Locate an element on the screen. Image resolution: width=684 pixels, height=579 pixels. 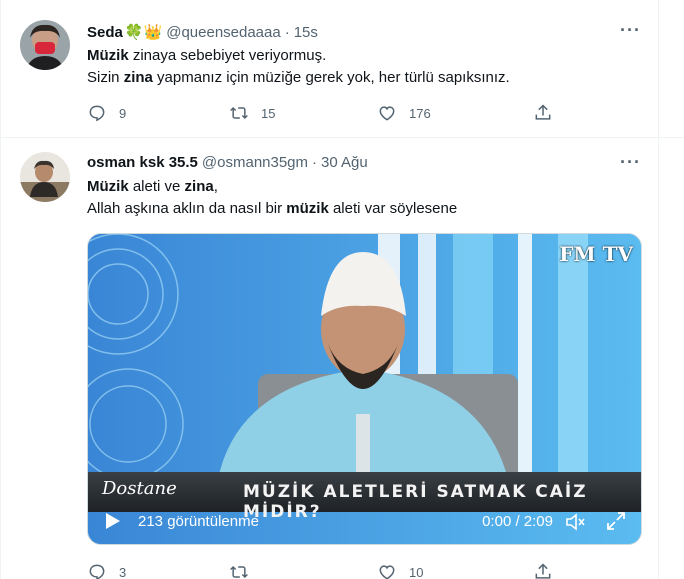
volume-icon is located at coordinates (576, 522).